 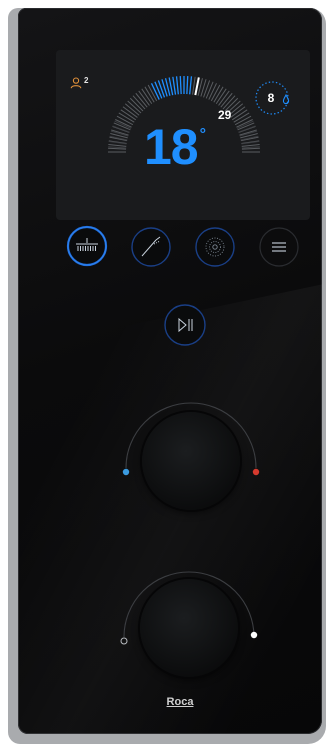 I want to click on mode-button-overhead-shower, so click(x=87, y=246).